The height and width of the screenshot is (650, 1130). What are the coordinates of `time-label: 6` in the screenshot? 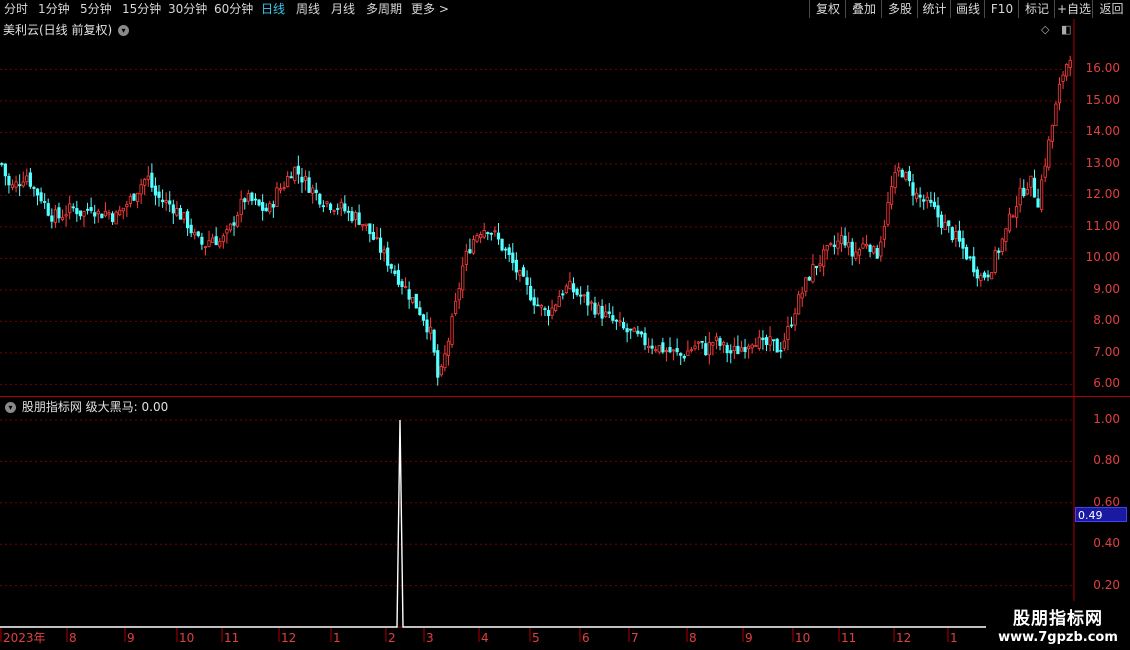 It's located at (586, 638).